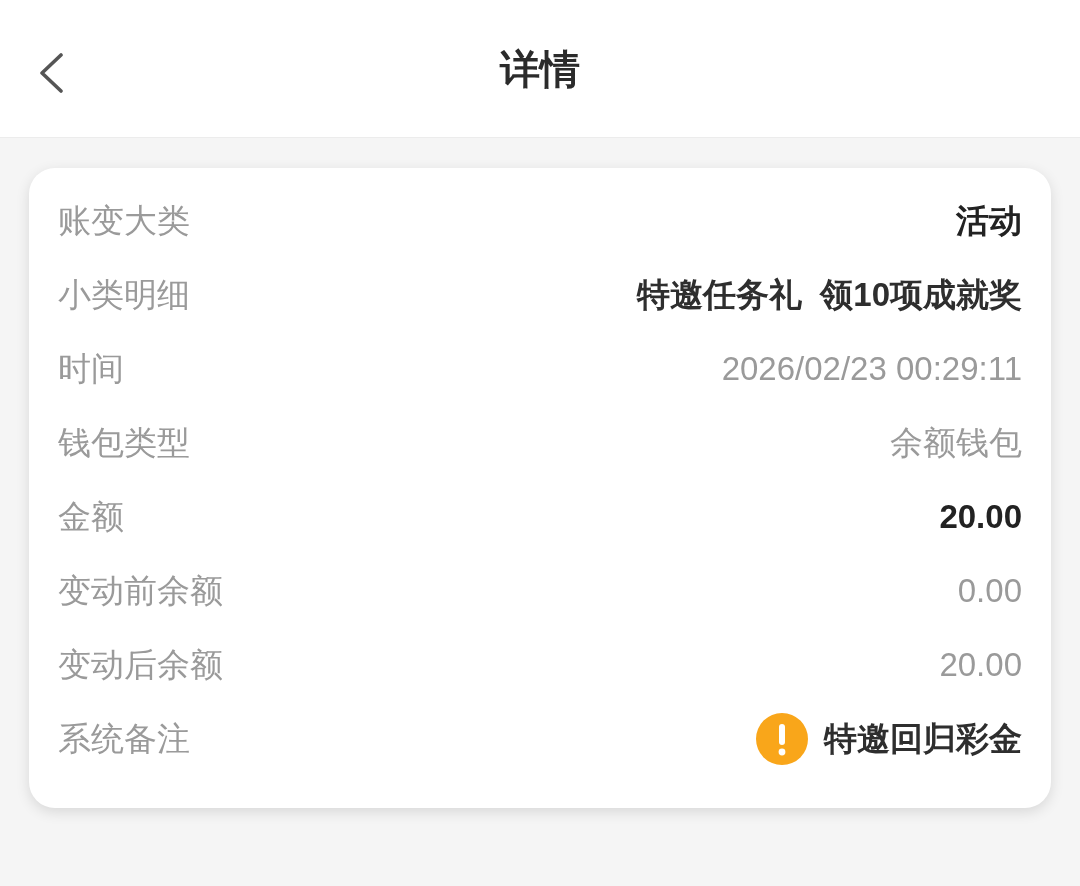 Image resolution: width=1080 pixels, height=886 pixels. Describe the element at coordinates (124, 294) in the screenshot. I see `field-label: 小类明细` at that location.